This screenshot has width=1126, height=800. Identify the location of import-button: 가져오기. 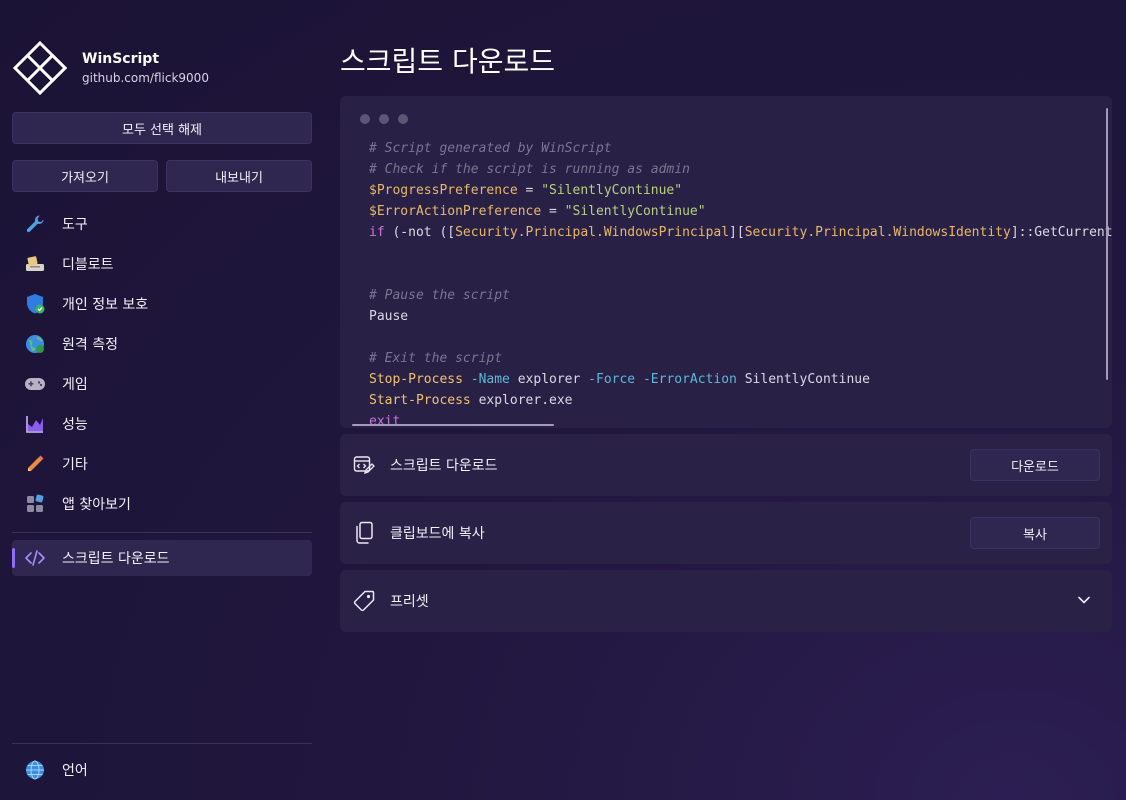
(85, 176).